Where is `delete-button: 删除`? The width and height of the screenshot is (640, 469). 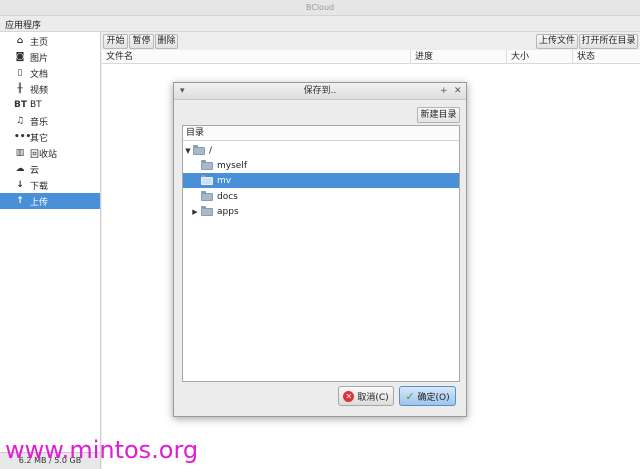
delete-button: 删除 is located at coordinates (166, 41).